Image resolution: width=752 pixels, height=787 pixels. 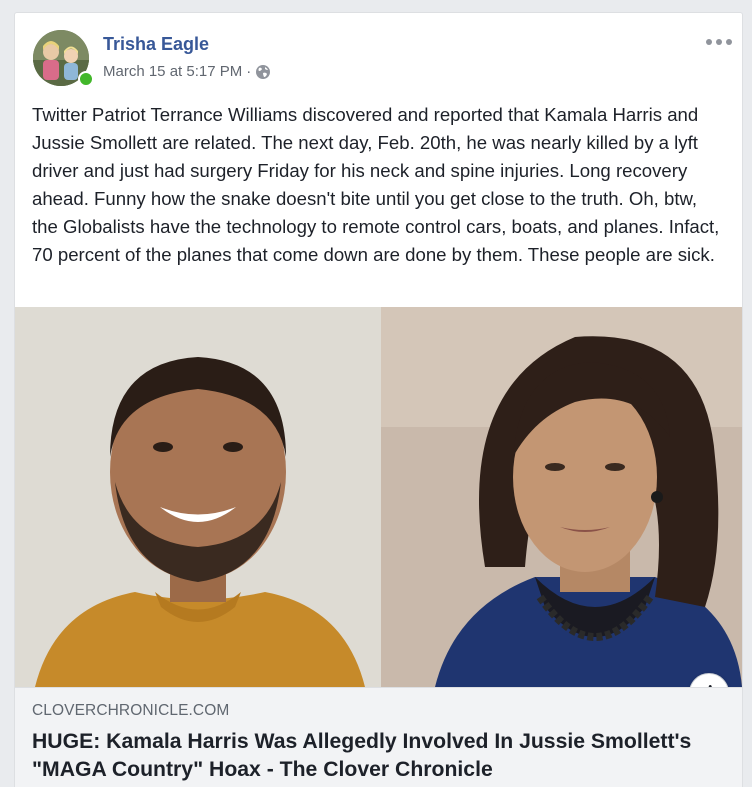 What do you see at coordinates (263, 72) in the screenshot?
I see `globe-icon` at bounding box center [263, 72].